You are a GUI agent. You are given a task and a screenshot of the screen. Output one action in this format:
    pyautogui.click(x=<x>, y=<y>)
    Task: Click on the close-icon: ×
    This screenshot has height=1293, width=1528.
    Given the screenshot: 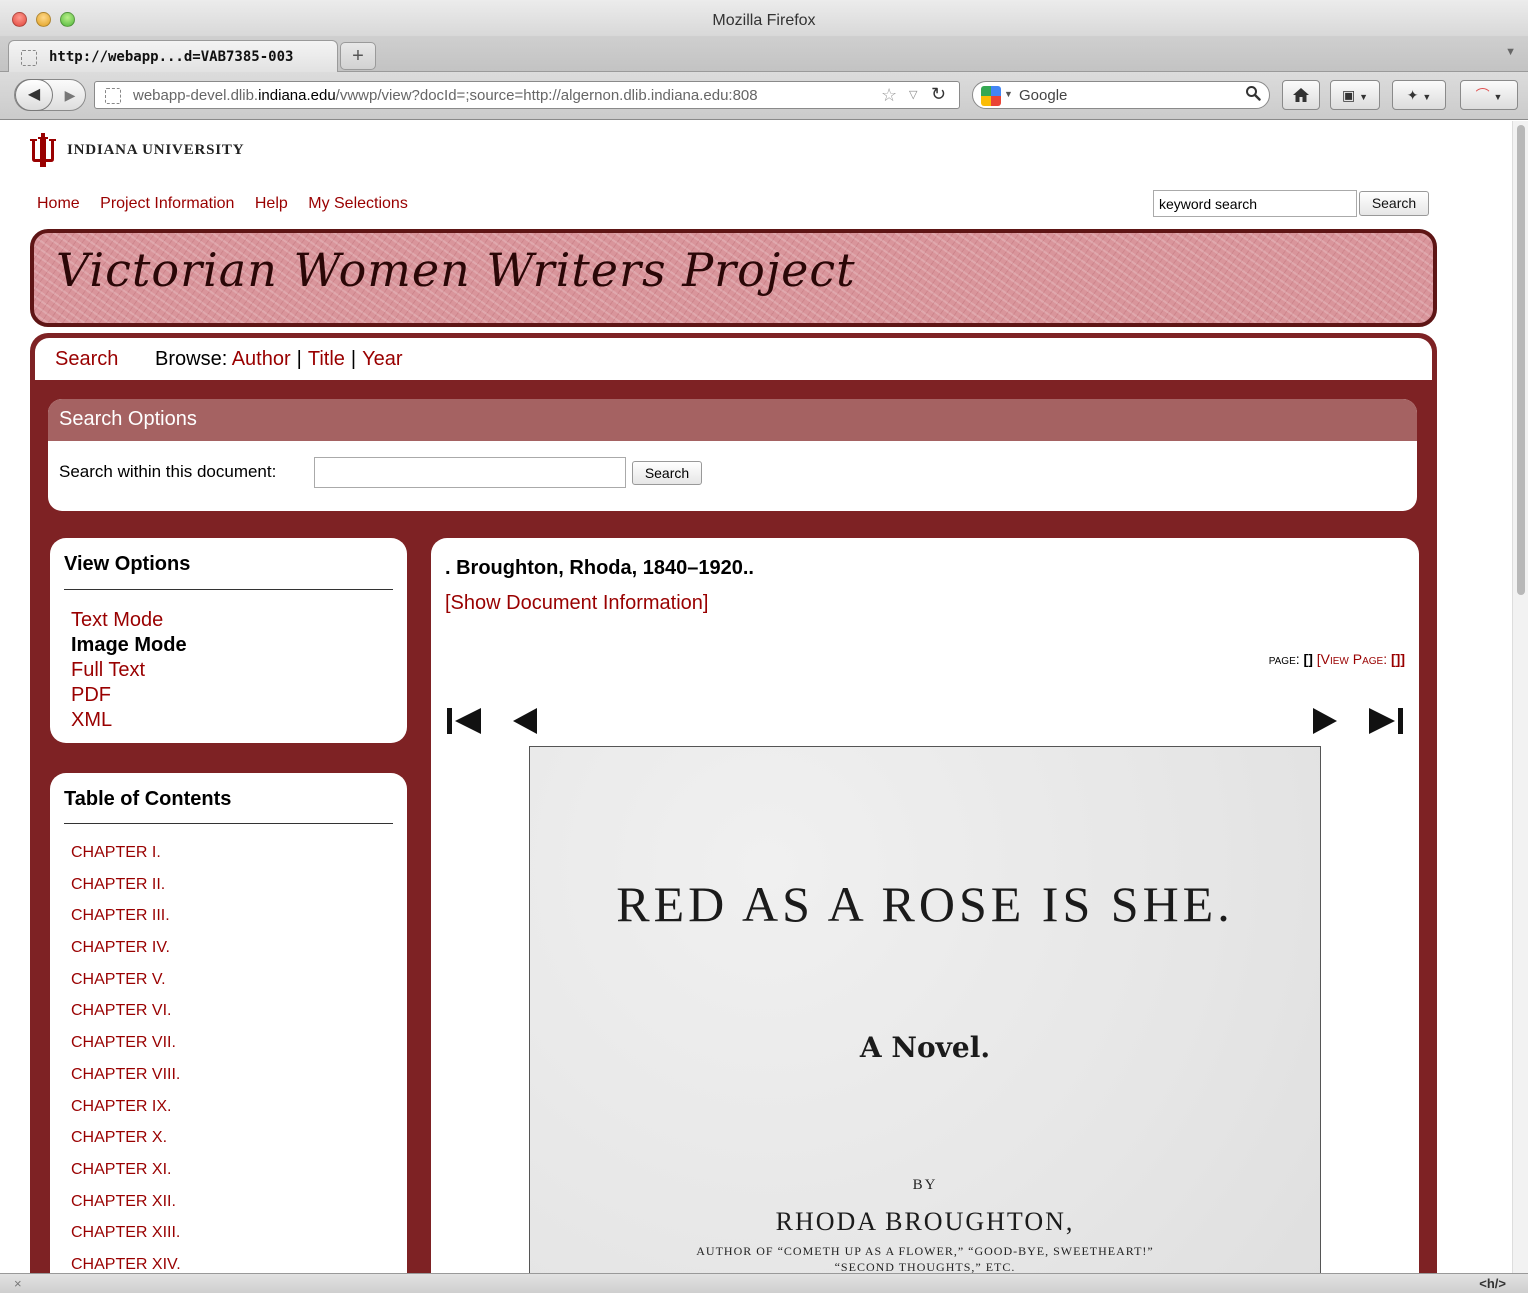 What is the action you would take?
    pyautogui.click(x=18, y=1283)
    